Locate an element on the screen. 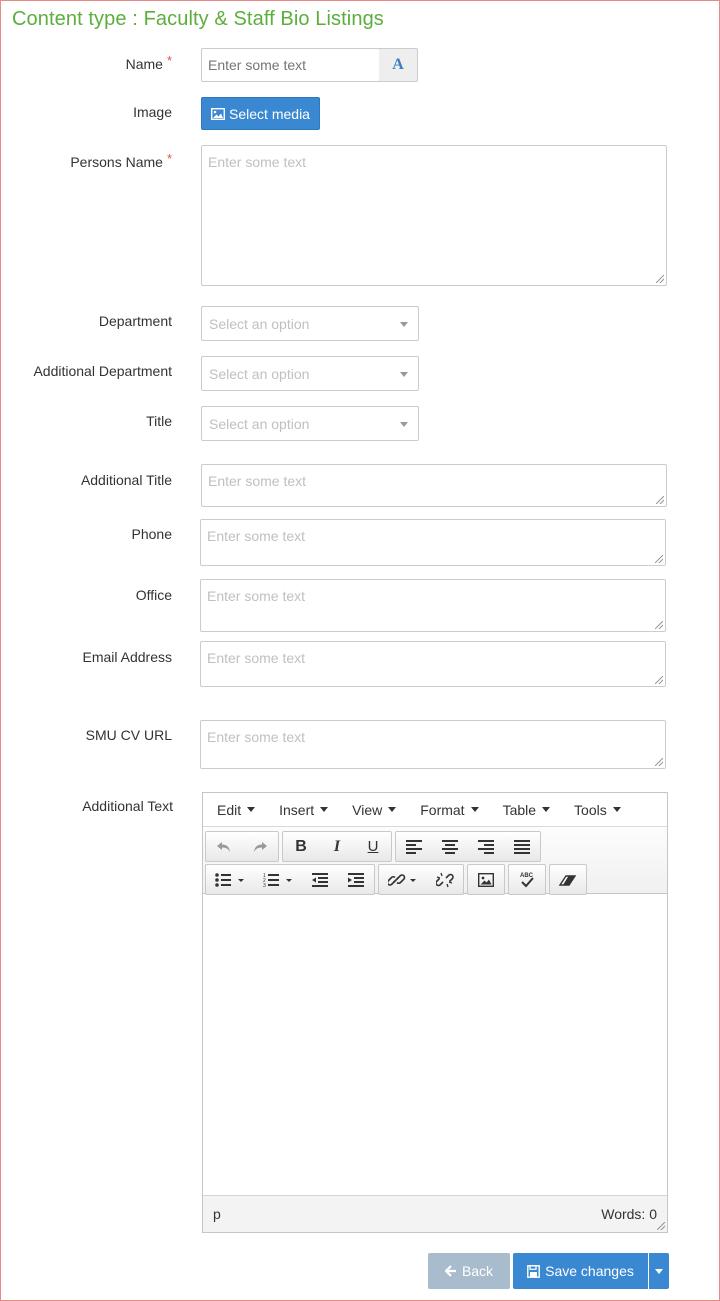 This screenshot has height=1301, width=720. editor-statusbar: p Words: 0 is located at coordinates (435, 1213).